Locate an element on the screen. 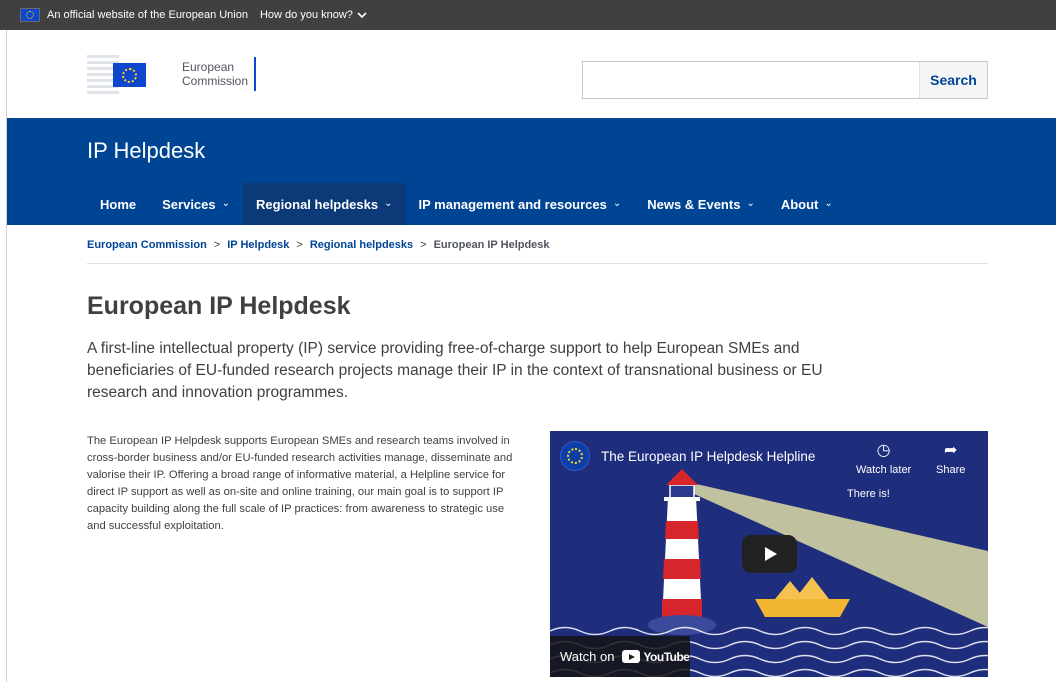  play-button is located at coordinates (769, 554).